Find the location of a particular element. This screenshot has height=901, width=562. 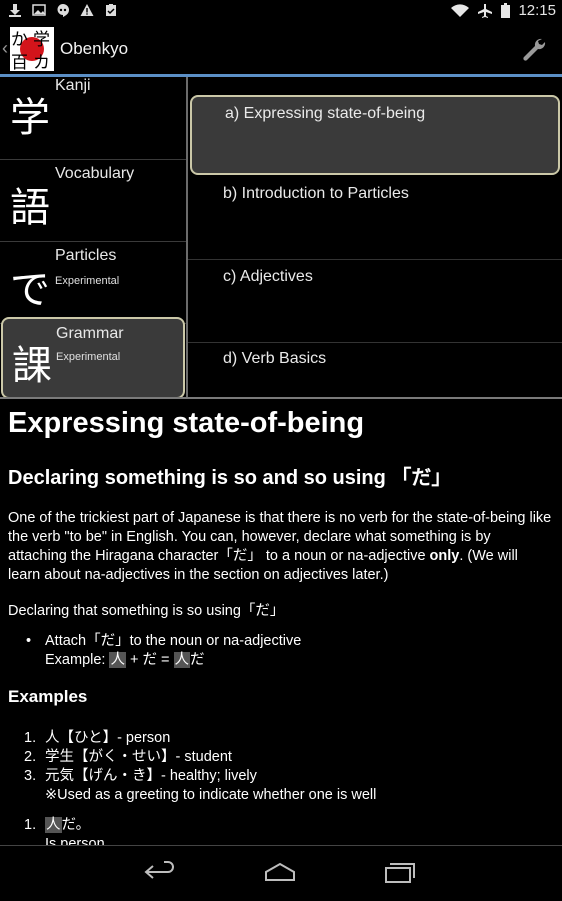

svg-text: 百 is located at coordinates (19, 62).